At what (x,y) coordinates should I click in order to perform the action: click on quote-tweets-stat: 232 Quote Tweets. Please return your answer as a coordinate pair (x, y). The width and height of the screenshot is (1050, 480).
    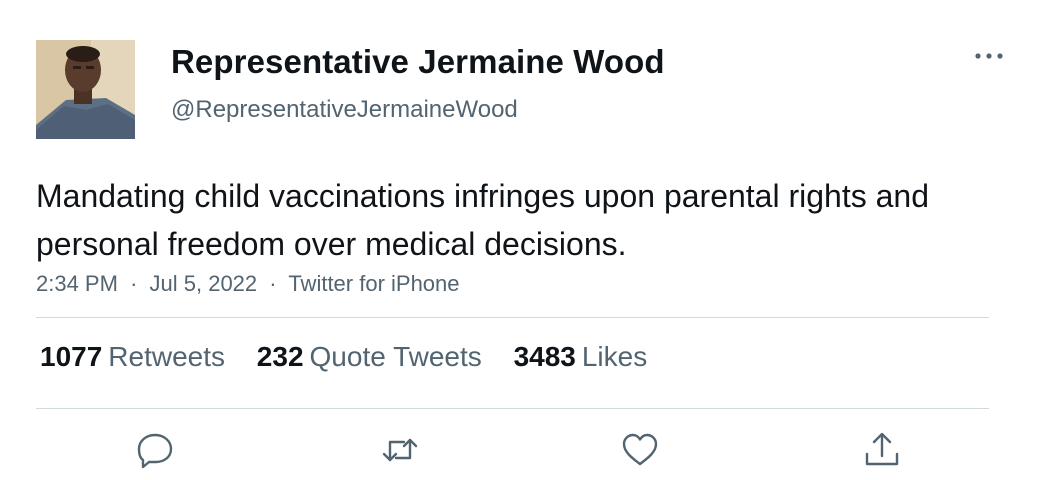
    Looking at the image, I should click on (369, 357).